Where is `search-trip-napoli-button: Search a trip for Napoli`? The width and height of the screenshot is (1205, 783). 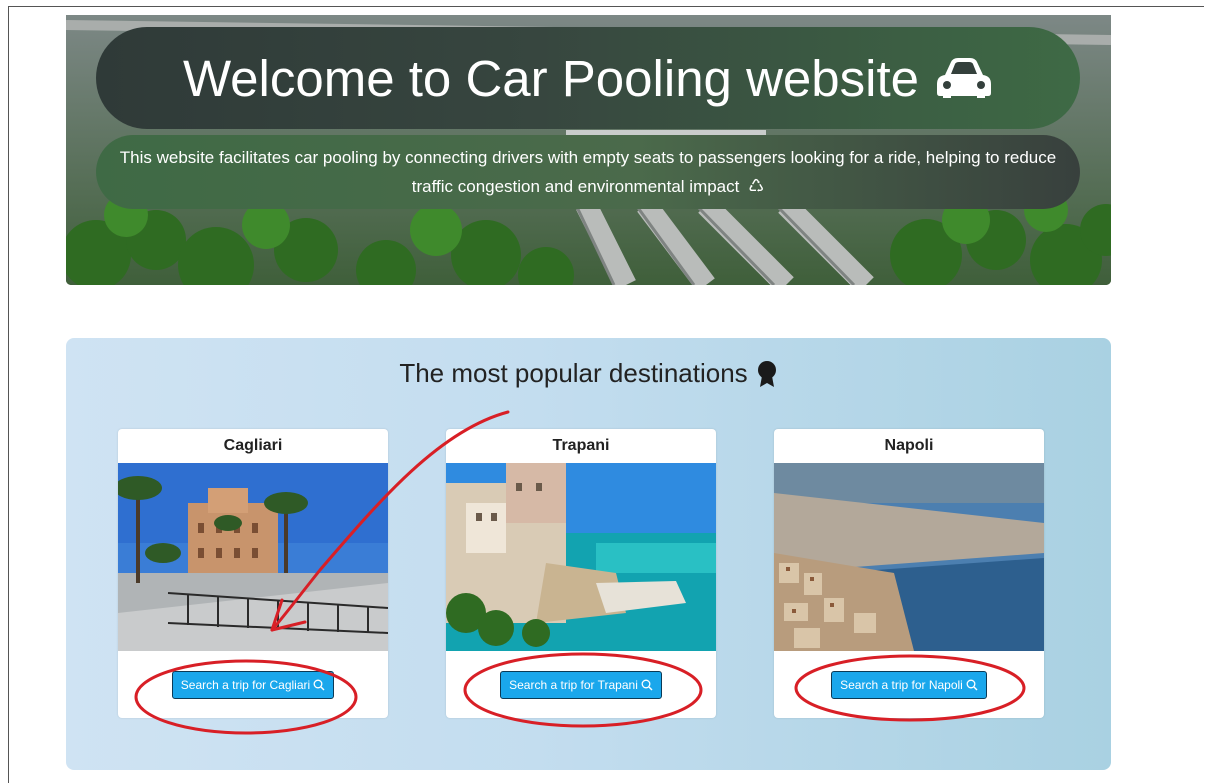
search-trip-napoli-button: Search a trip for Napoli is located at coordinates (909, 684).